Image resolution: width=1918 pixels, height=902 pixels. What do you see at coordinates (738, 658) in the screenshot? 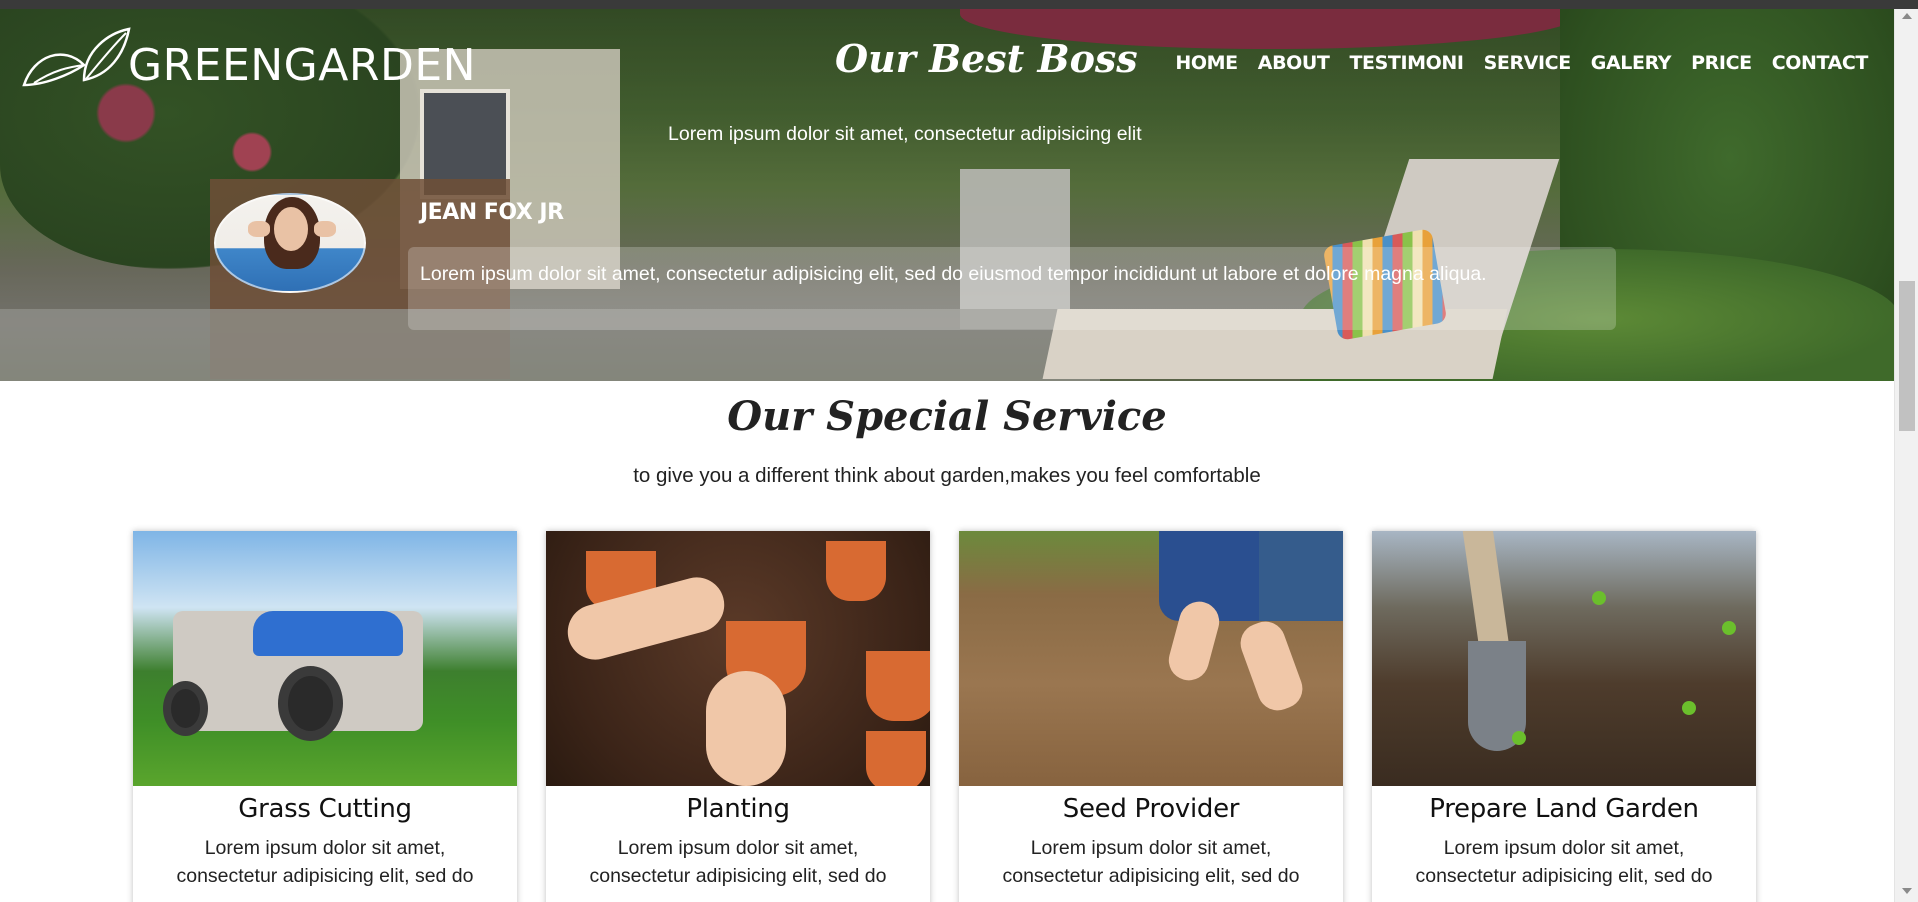
I see `potted-plant-photo` at bounding box center [738, 658].